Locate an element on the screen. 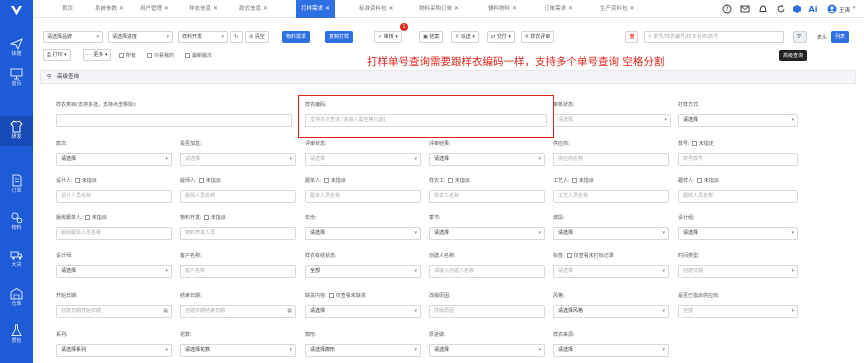 This screenshot has width=864, height=363. copy-sample-button: 复制打样 is located at coordinates (339, 37).